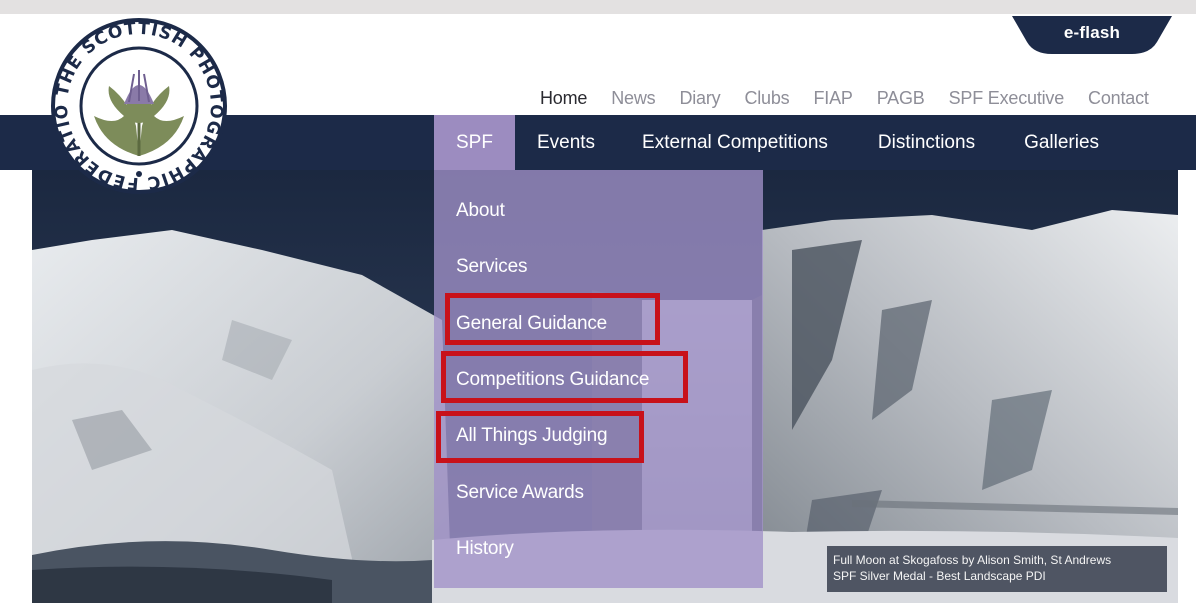 The height and width of the screenshot is (603, 1196). Describe the element at coordinates (633, 98) in the screenshot. I see `top-nav-news: News` at that location.